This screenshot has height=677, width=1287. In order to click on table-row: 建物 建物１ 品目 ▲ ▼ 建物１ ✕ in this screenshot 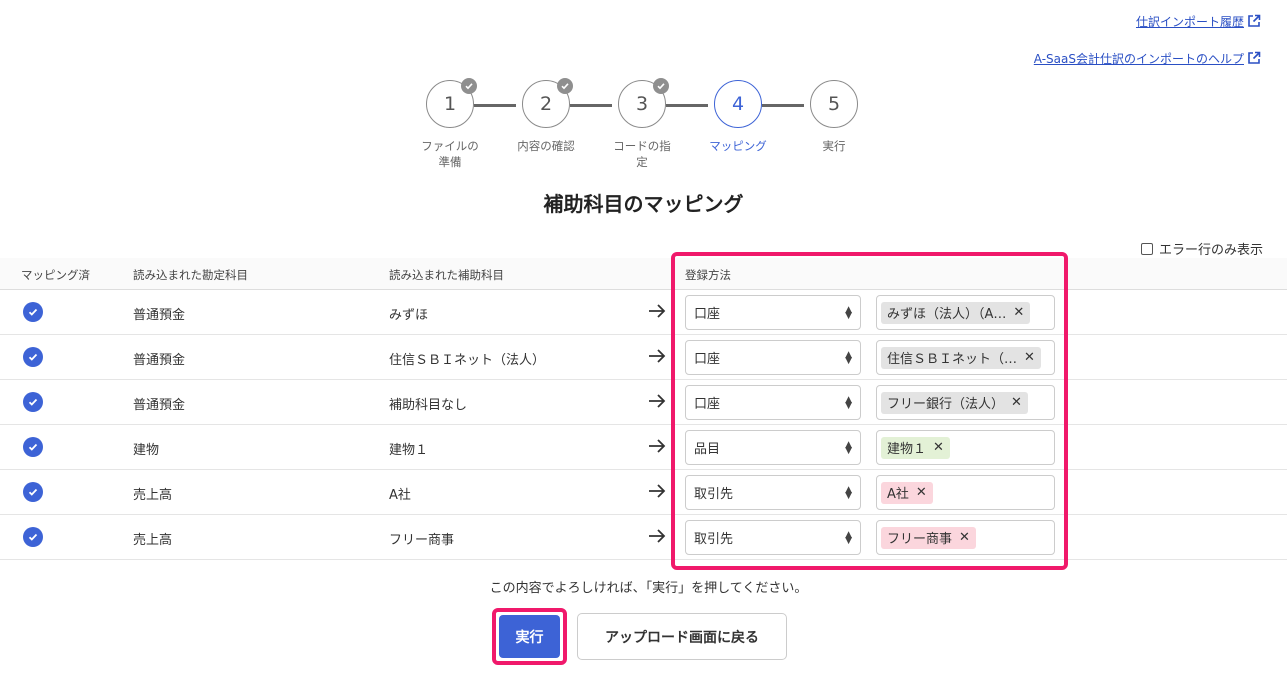, I will do `click(643, 447)`.